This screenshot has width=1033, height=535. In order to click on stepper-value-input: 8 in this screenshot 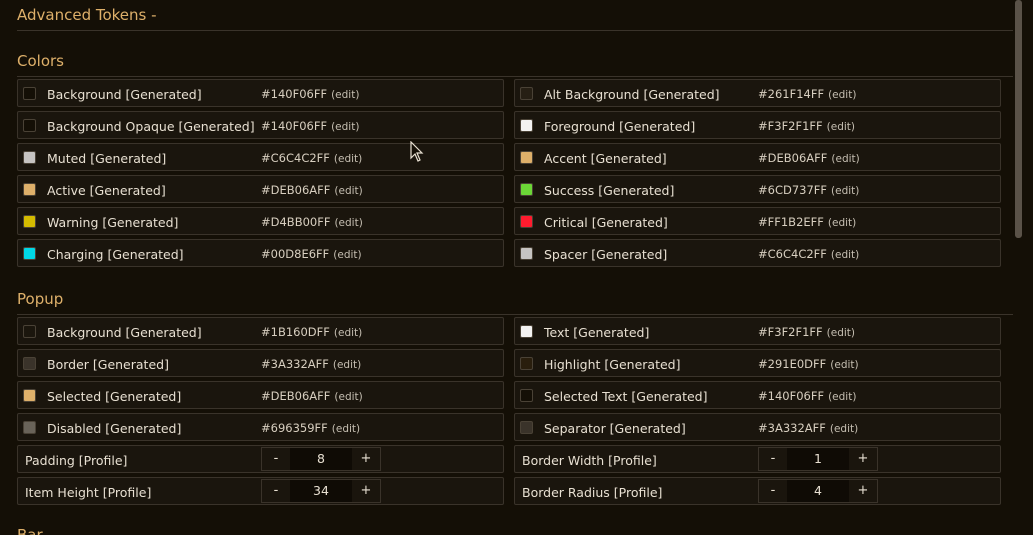, I will do `click(321, 459)`.